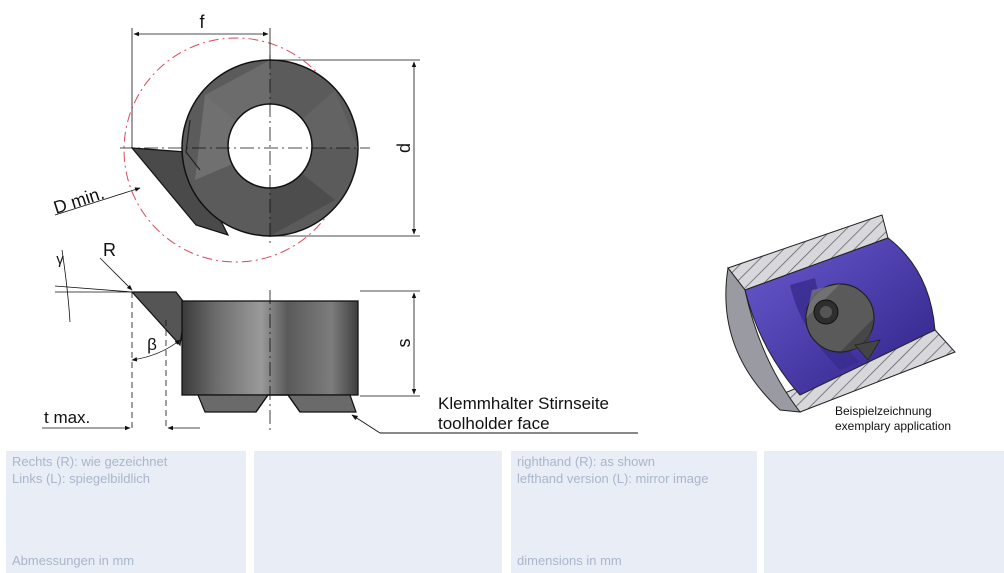 The image size is (1004, 573). Describe the element at coordinates (90, 461) in the screenshot. I see `de-note-righthand: Rechts (R): wie gezeichnet` at that location.